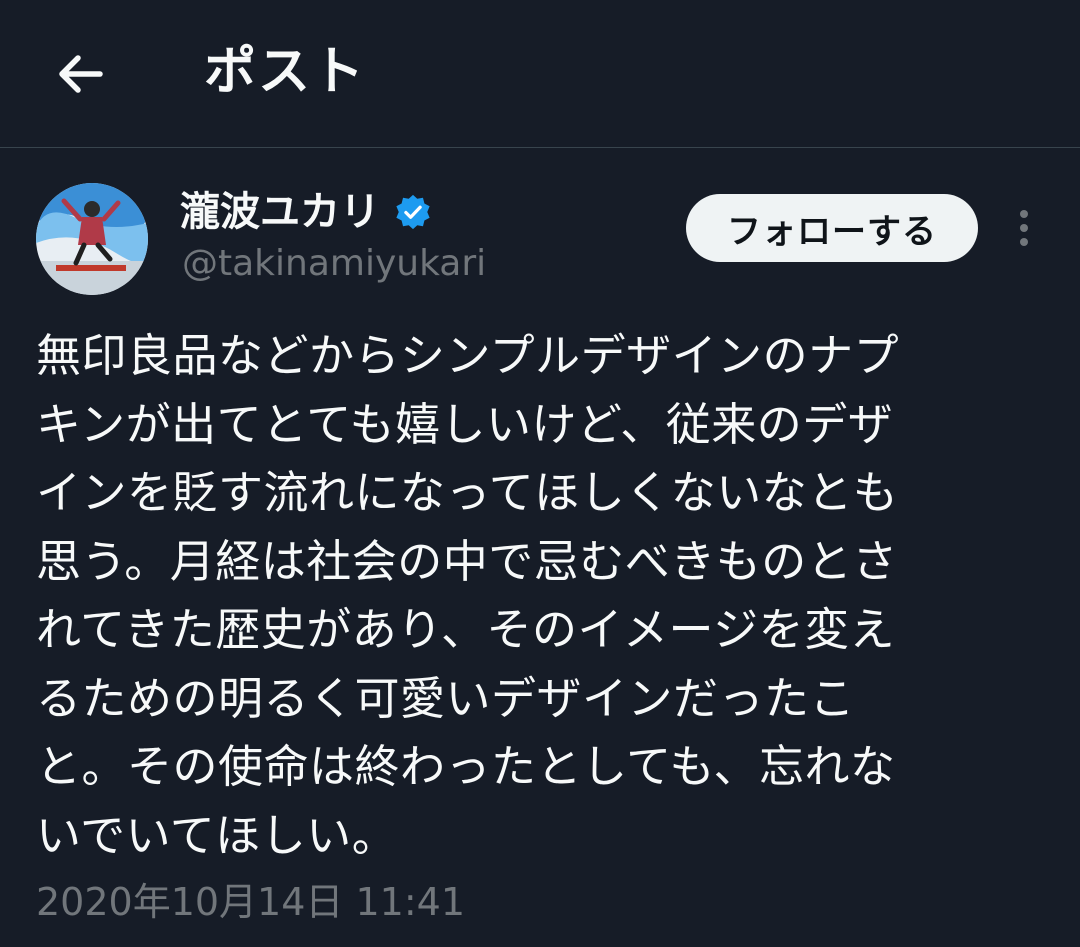 The height and width of the screenshot is (947, 1080). I want to click on more-vertical-icon, so click(1024, 228).